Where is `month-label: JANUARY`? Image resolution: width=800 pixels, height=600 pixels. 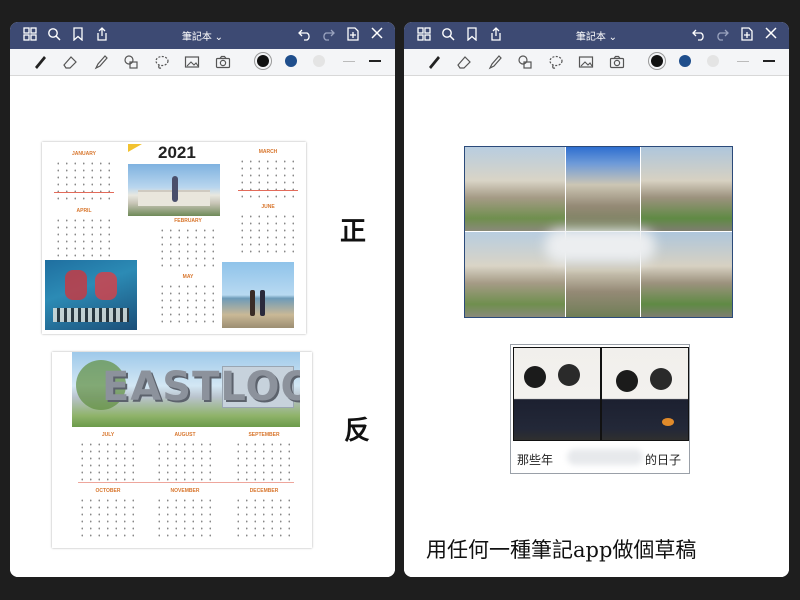
month-label: JANUARY is located at coordinates (84, 154).